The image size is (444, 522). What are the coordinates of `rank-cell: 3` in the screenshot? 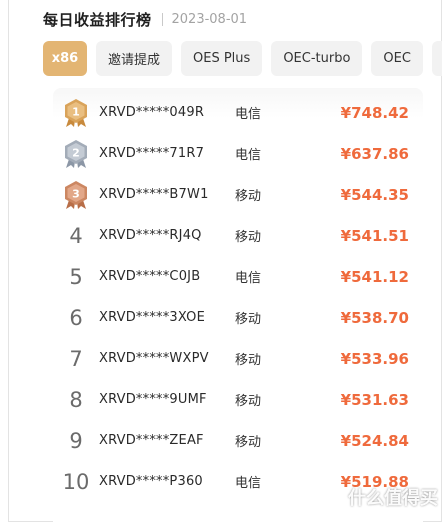 It's located at (76, 195).